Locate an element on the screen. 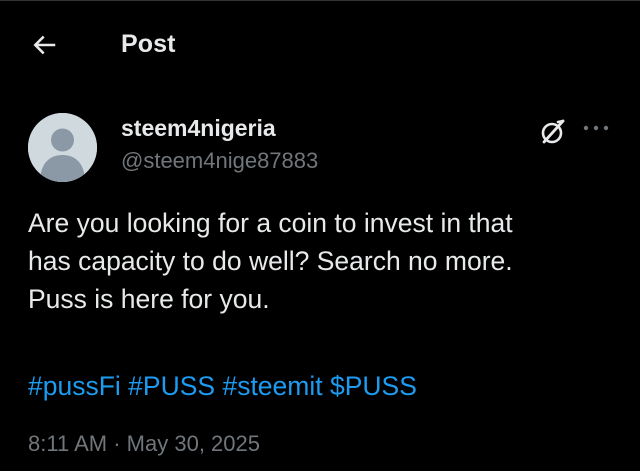  more-options-button is located at coordinates (596, 128).